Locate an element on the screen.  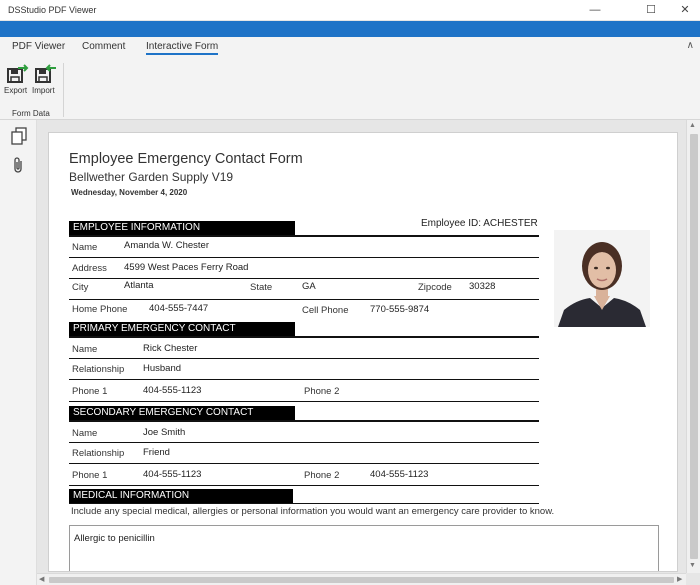
form-subtitle: Bellwether Garden Supply V19 is located at coordinates (151, 177).